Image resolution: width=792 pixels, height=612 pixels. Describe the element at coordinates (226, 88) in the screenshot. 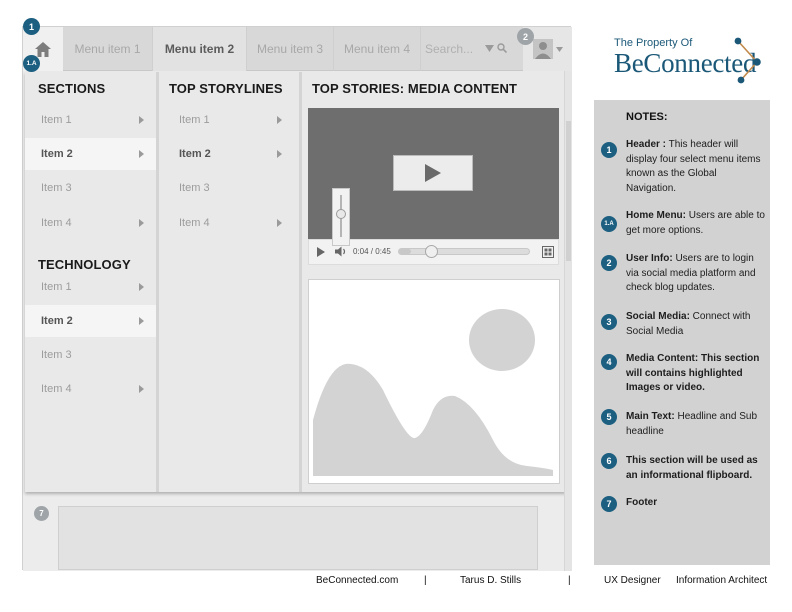

I see `storylines-title: TOP STORYLINES` at that location.